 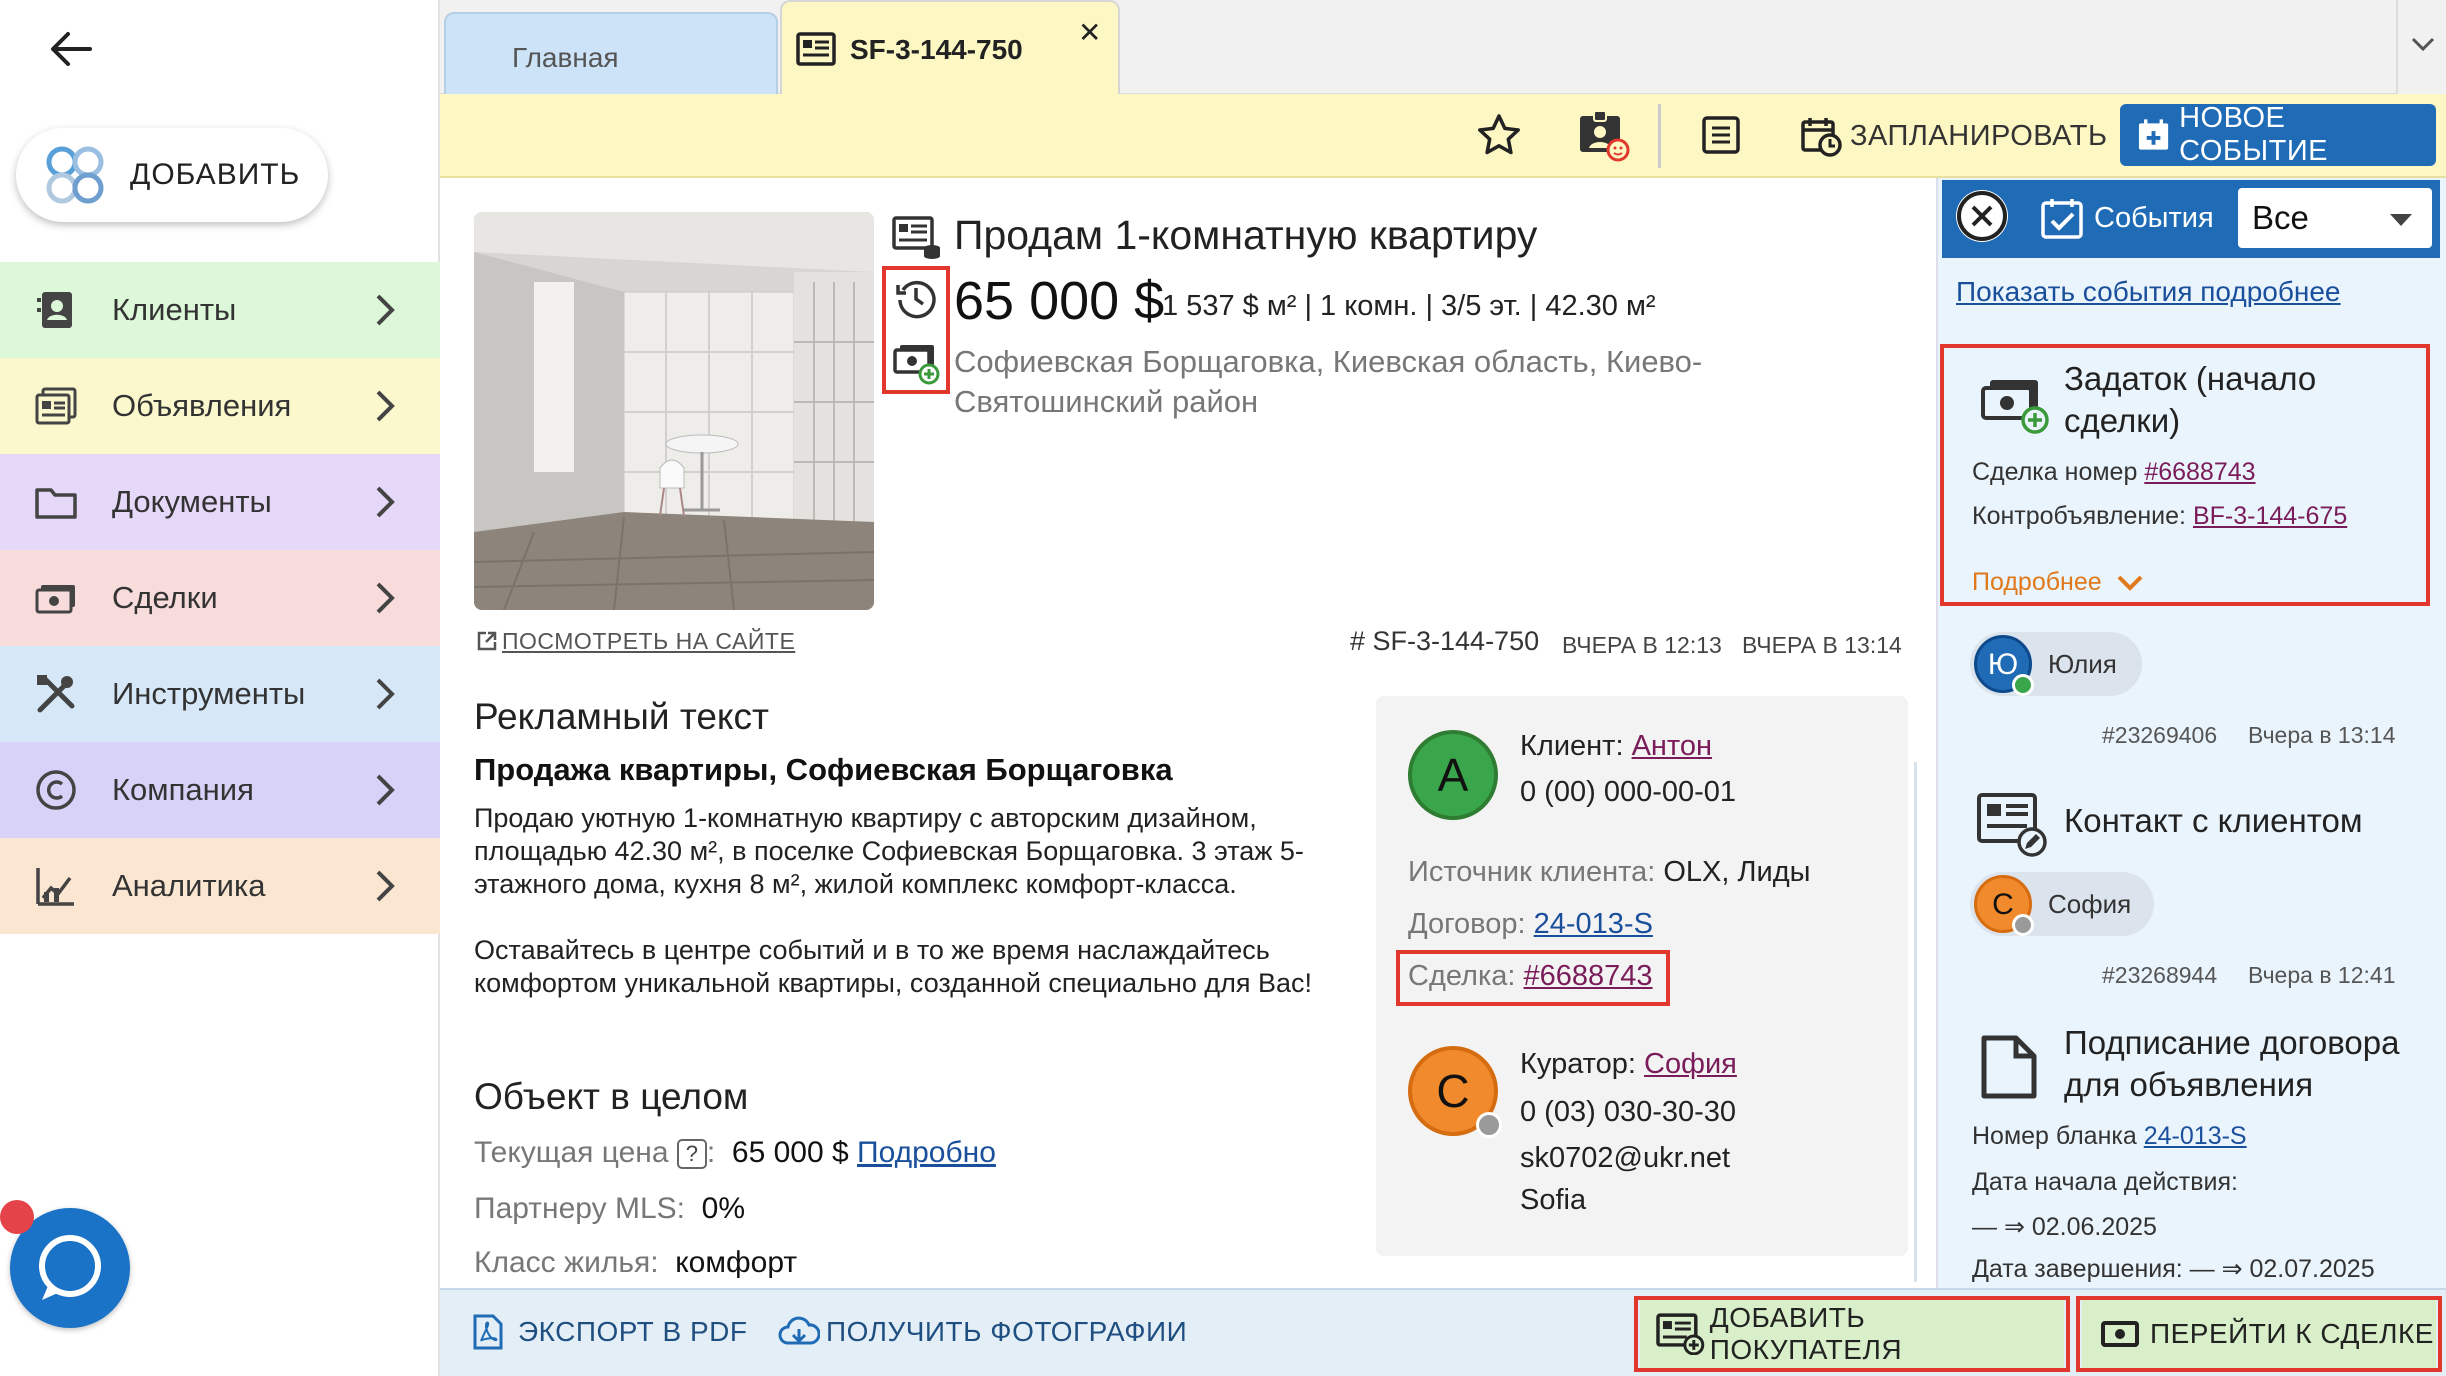 I want to click on event-start-label: Дата начала действия:, so click(x=2105, y=1182).